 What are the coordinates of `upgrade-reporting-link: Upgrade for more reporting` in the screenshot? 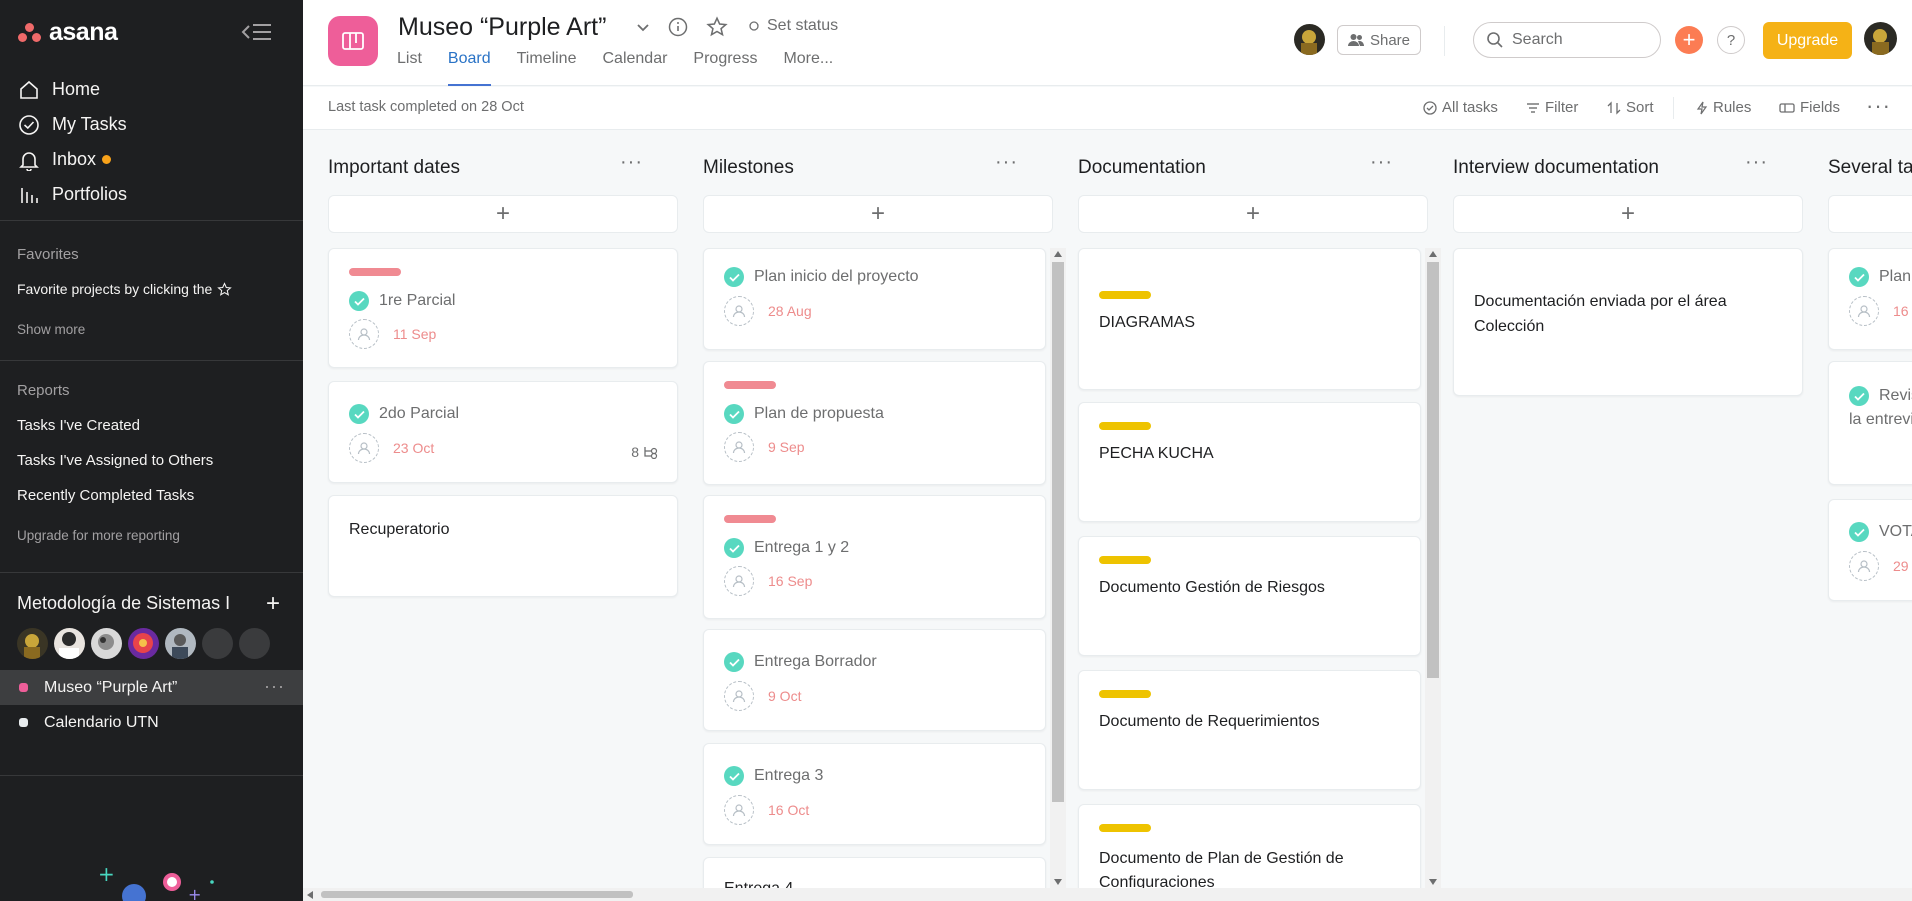 It's located at (98, 535).